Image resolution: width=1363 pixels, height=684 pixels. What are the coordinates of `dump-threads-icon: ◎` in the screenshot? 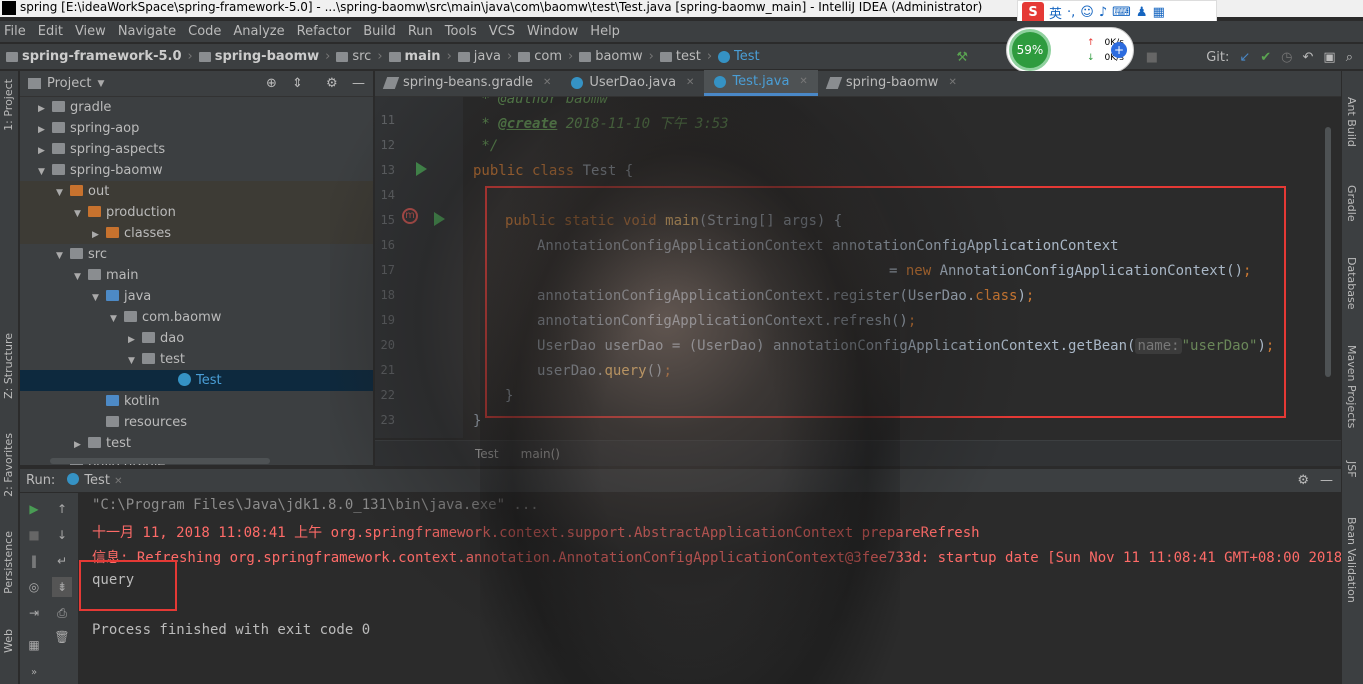 It's located at (34, 587).